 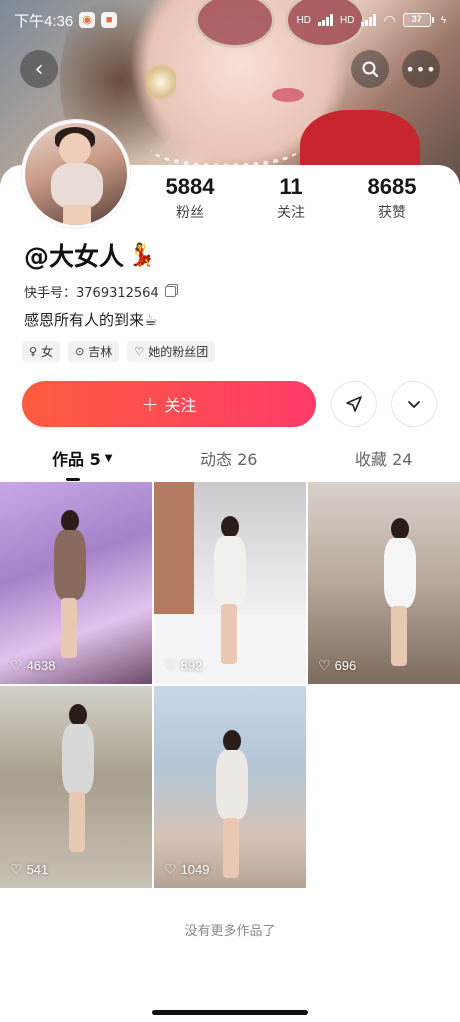 What do you see at coordinates (230, 787) in the screenshot?
I see `video-tile: ♡ 1049` at bounding box center [230, 787].